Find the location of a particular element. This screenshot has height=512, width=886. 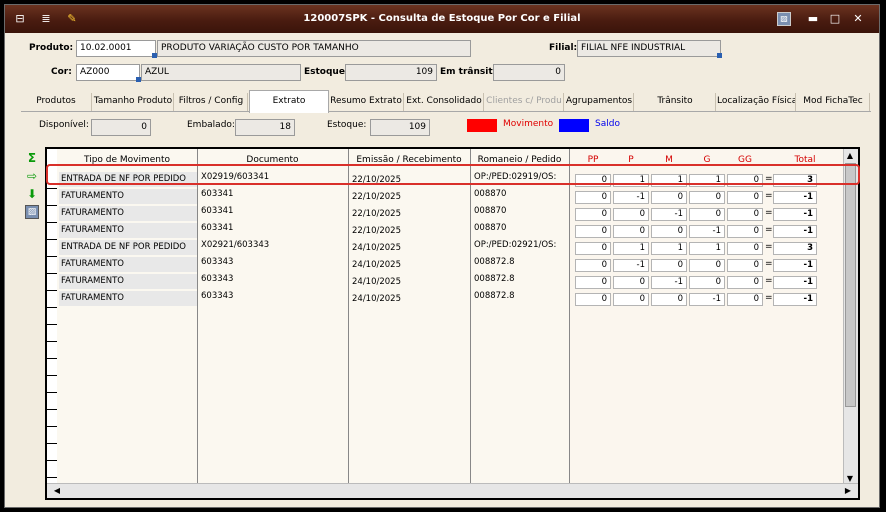

size-m-cell: 1 is located at coordinates (669, 248).